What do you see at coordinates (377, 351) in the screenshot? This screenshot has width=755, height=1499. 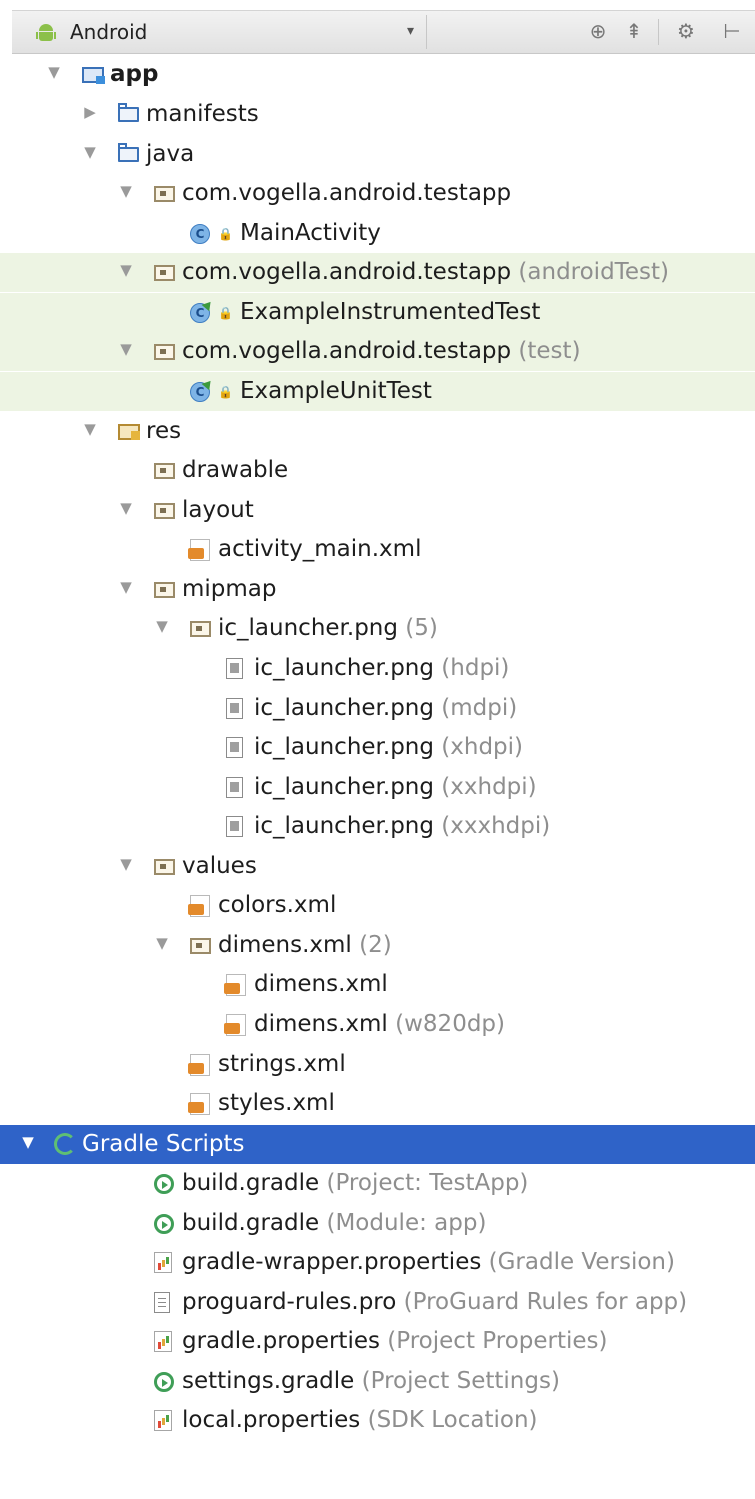 I see `tree-row: ▼ com.vogella.android.testapp (test)` at bounding box center [377, 351].